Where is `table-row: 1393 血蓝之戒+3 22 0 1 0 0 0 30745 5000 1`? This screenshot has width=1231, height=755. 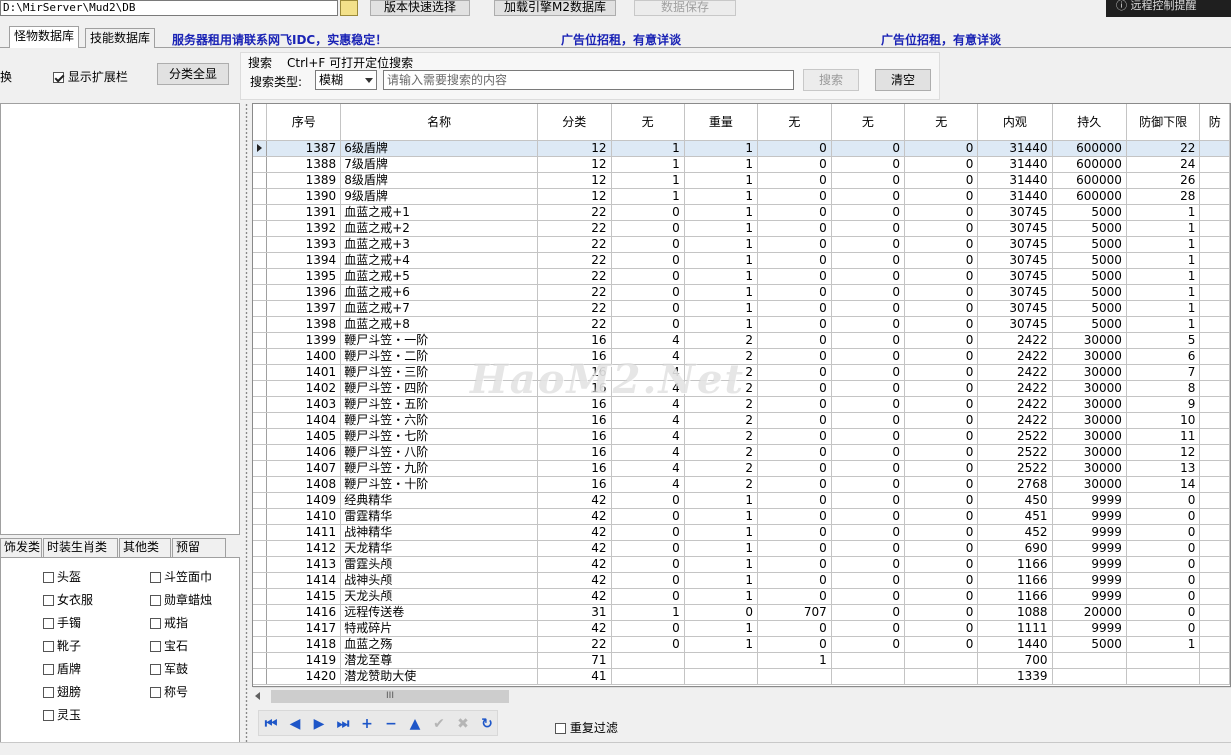
table-row: 1393 血蓝之戒+3 22 0 1 0 0 0 30745 5000 1 is located at coordinates (741, 244).